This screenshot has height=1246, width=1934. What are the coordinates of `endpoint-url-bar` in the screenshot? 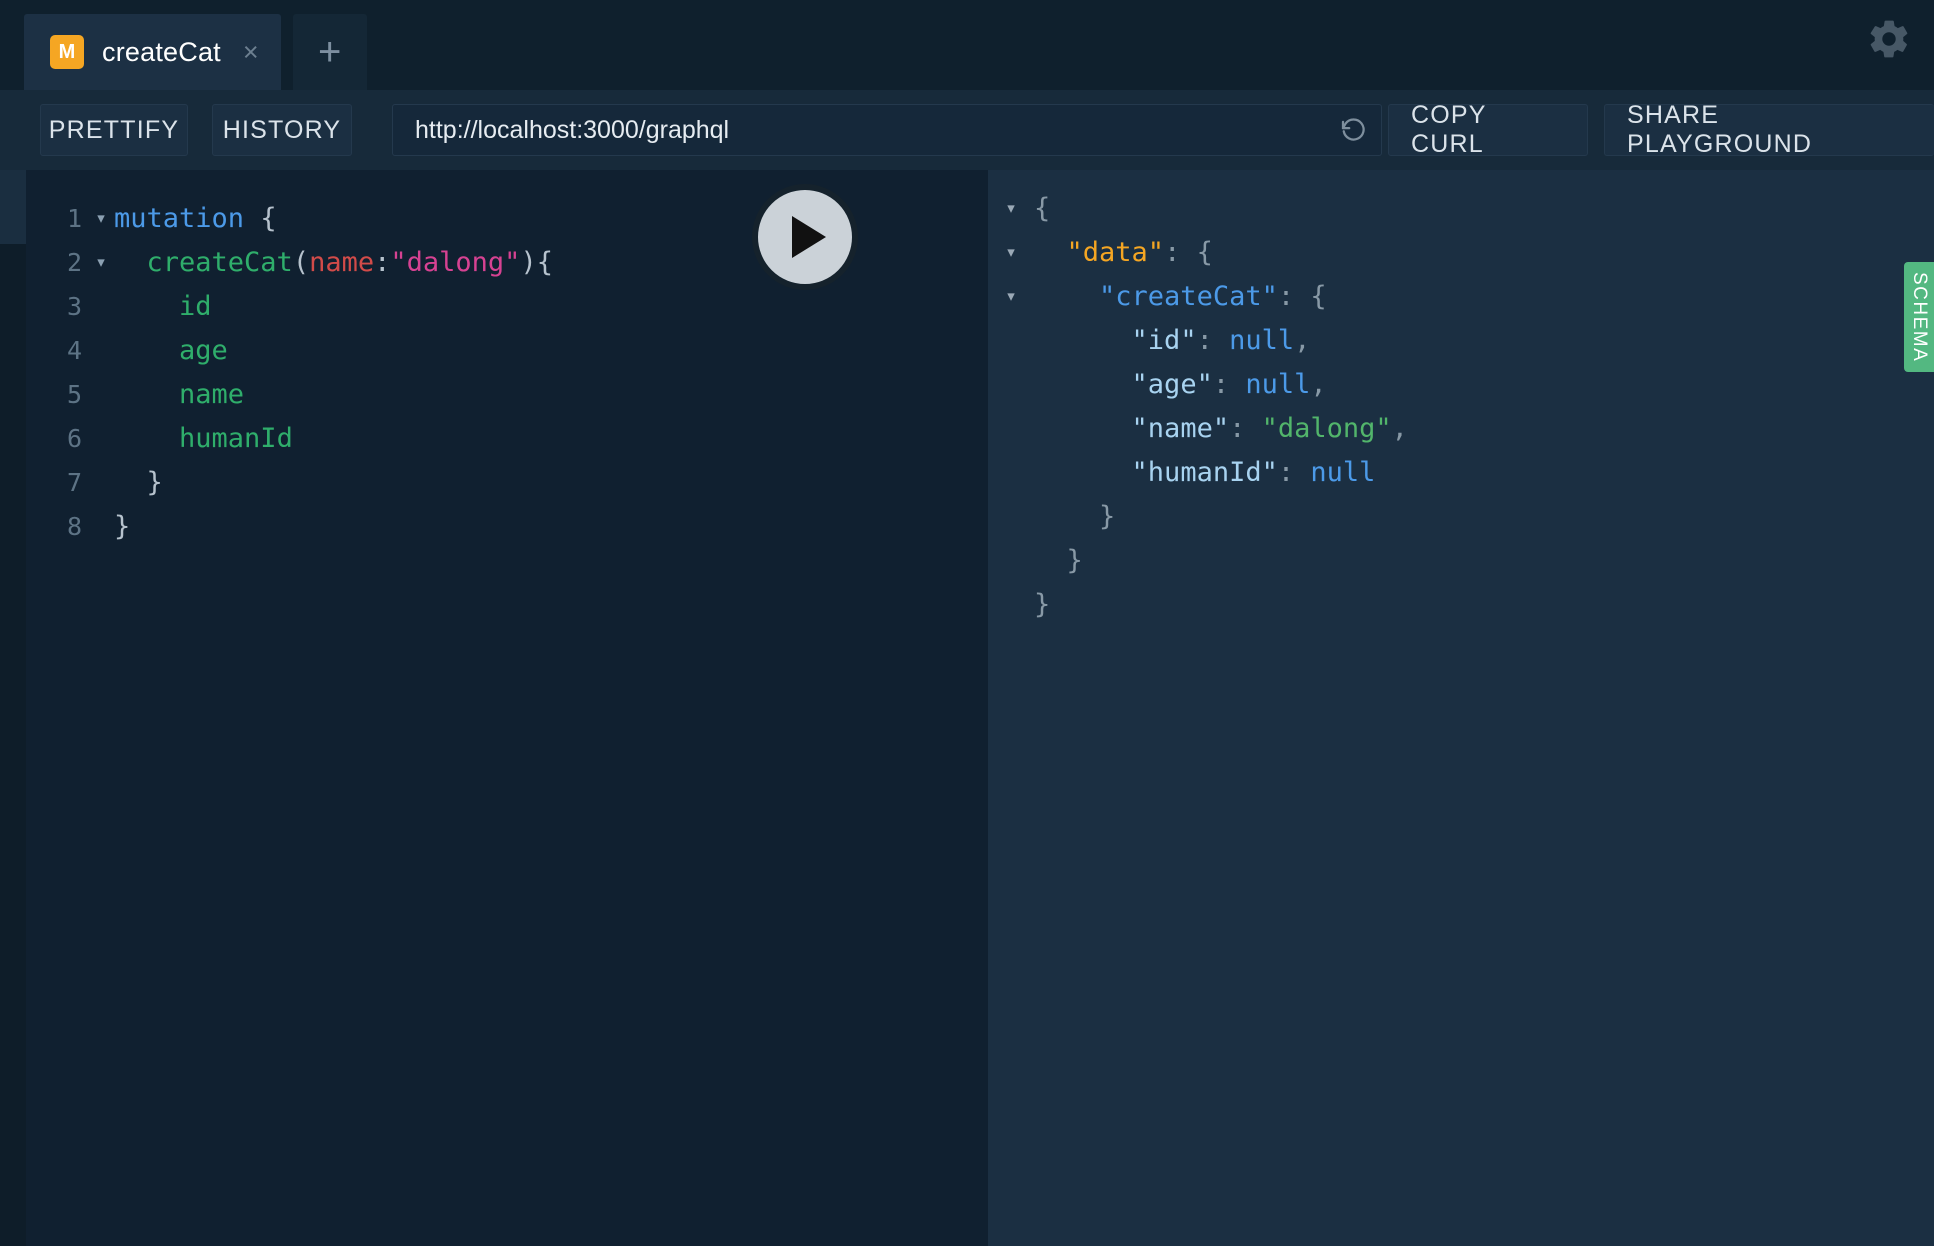 It's located at (887, 130).